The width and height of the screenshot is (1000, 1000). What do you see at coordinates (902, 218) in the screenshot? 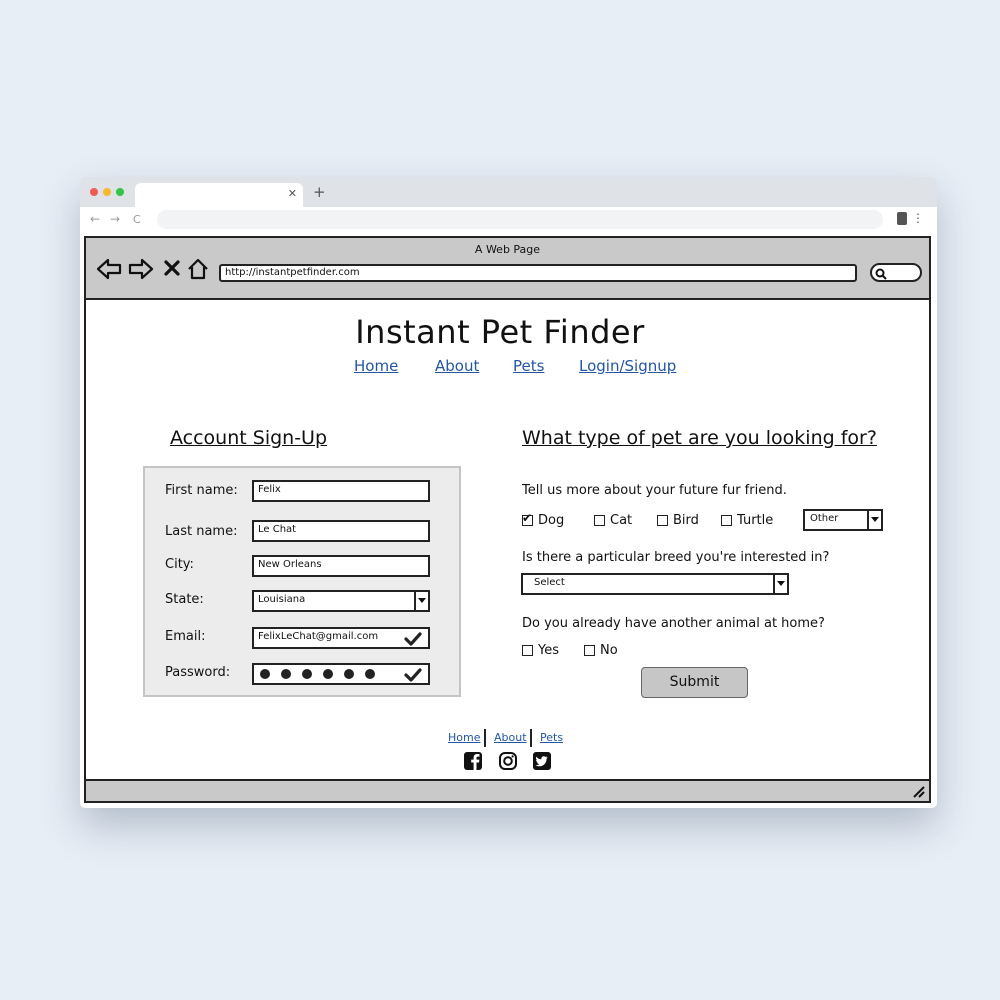
I see `extension-icon` at bounding box center [902, 218].